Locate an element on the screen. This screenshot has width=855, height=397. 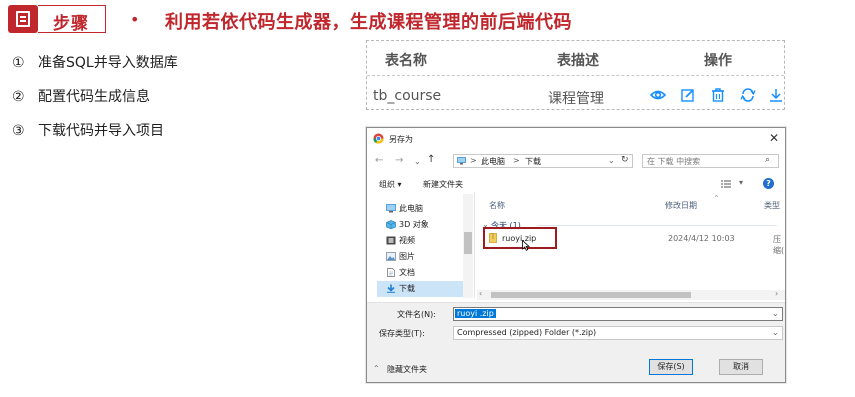
filetype-dropdown-icon: ⌄ is located at coordinates (775, 332).